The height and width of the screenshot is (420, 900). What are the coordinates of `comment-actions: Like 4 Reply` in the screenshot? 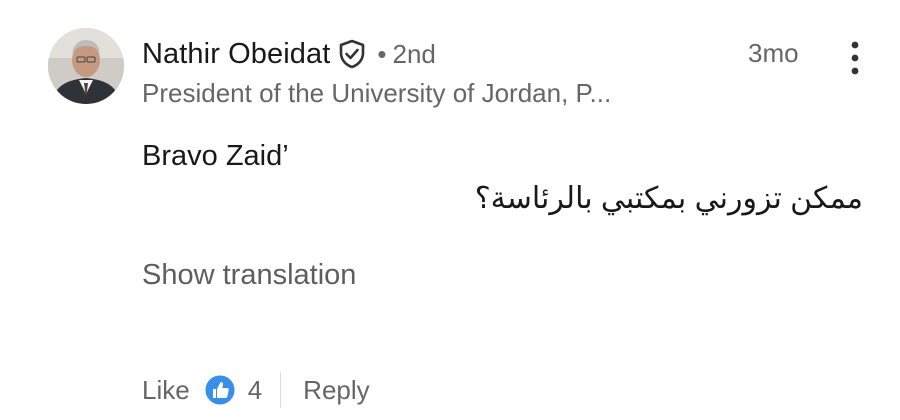 It's located at (256, 390).